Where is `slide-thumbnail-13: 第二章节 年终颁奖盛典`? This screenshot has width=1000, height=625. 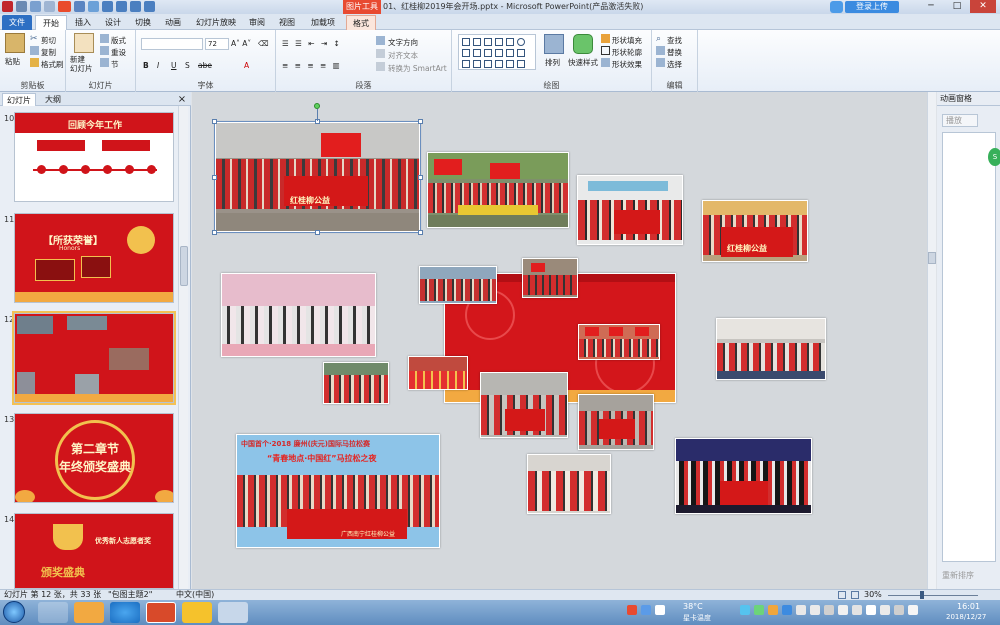
slide-thumbnail-13: 第二章节 年终颁奖盛典 is located at coordinates (94, 458).